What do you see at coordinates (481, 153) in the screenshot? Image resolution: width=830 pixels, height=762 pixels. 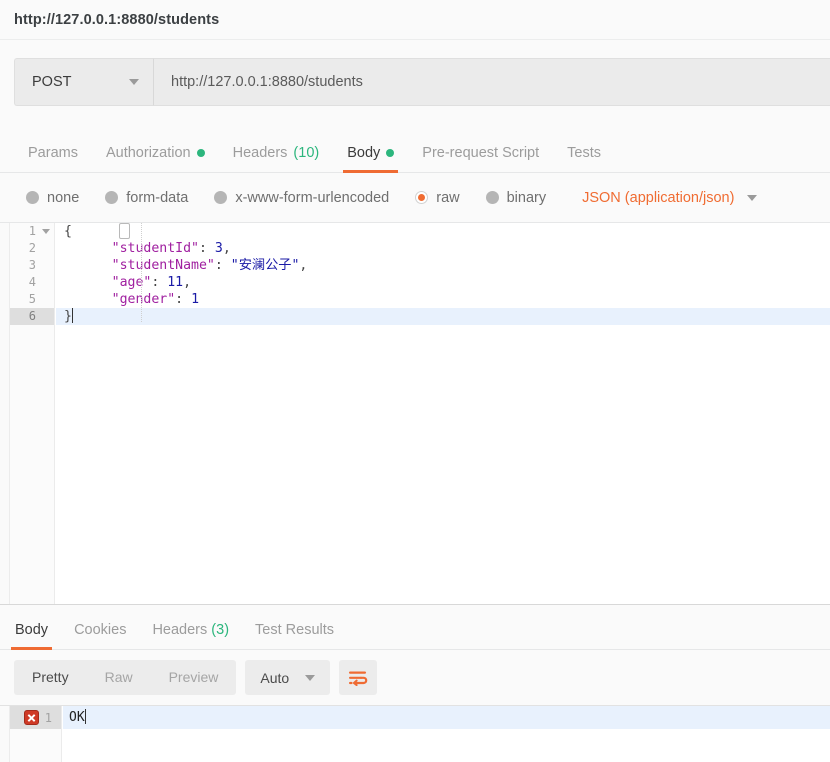 I see `tab-pre-request-script-label: Pre-request Script` at bounding box center [481, 153].